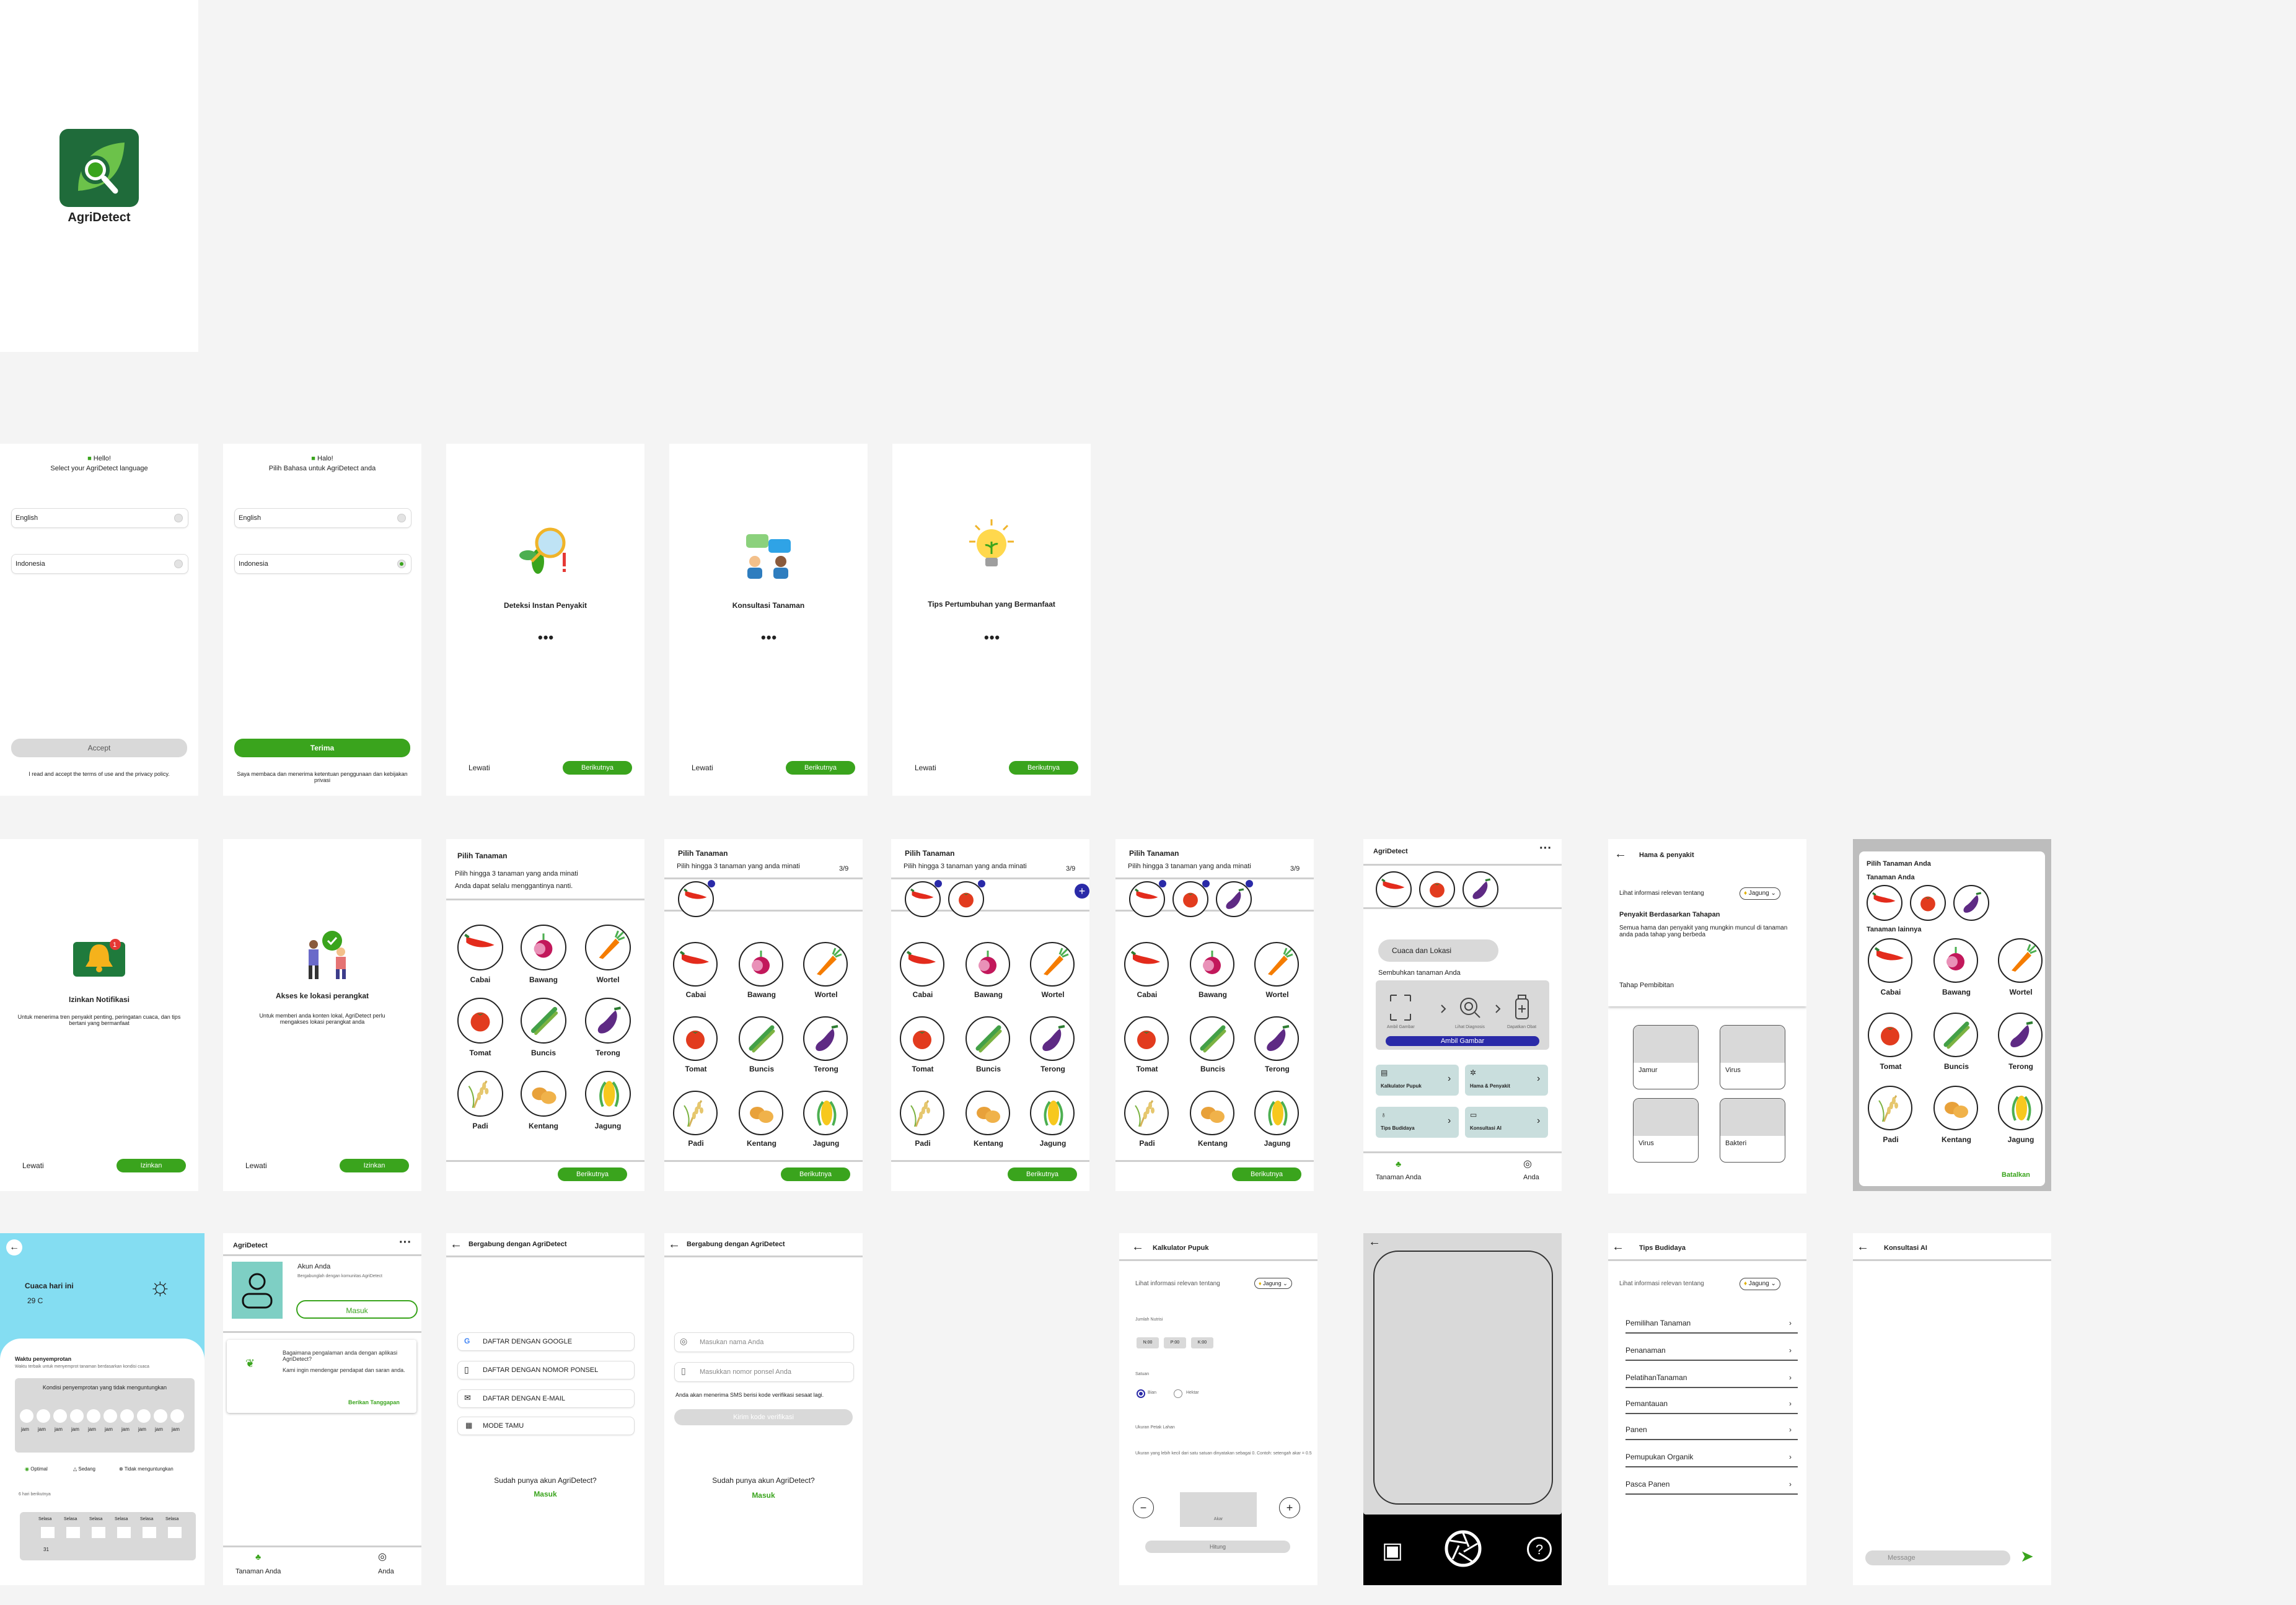 Image resolution: width=2296 pixels, height=1605 pixels. What do you see at coordinates (1711, 1406) in the screenshot?
I see `tips-list-item: Pemantauan ›` at bounding box center [1711, 1406].